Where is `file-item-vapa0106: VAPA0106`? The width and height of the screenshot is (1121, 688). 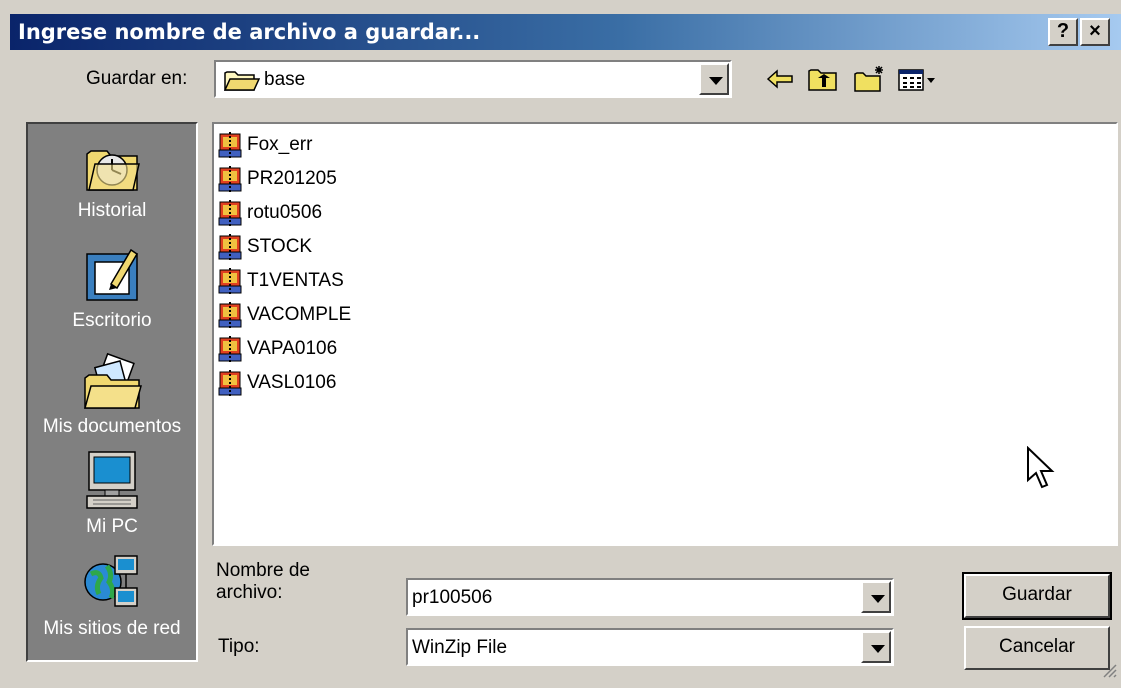
file-item-vapa0106: VAPA0106 is located at coordinates (277, 349).